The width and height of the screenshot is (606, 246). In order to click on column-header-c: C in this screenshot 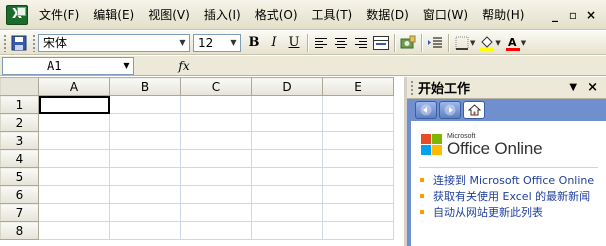, I will do `click(216, 86)`.